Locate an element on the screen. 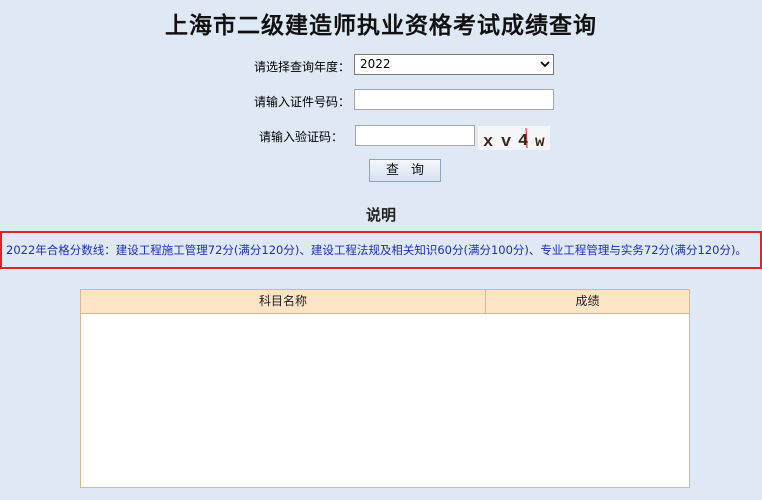  column-header-score: 成绩 is located at coordinates (587, 301).